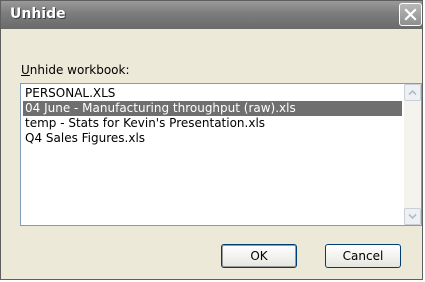  I want to click on title-bar: Unhide, so click(211, 15).